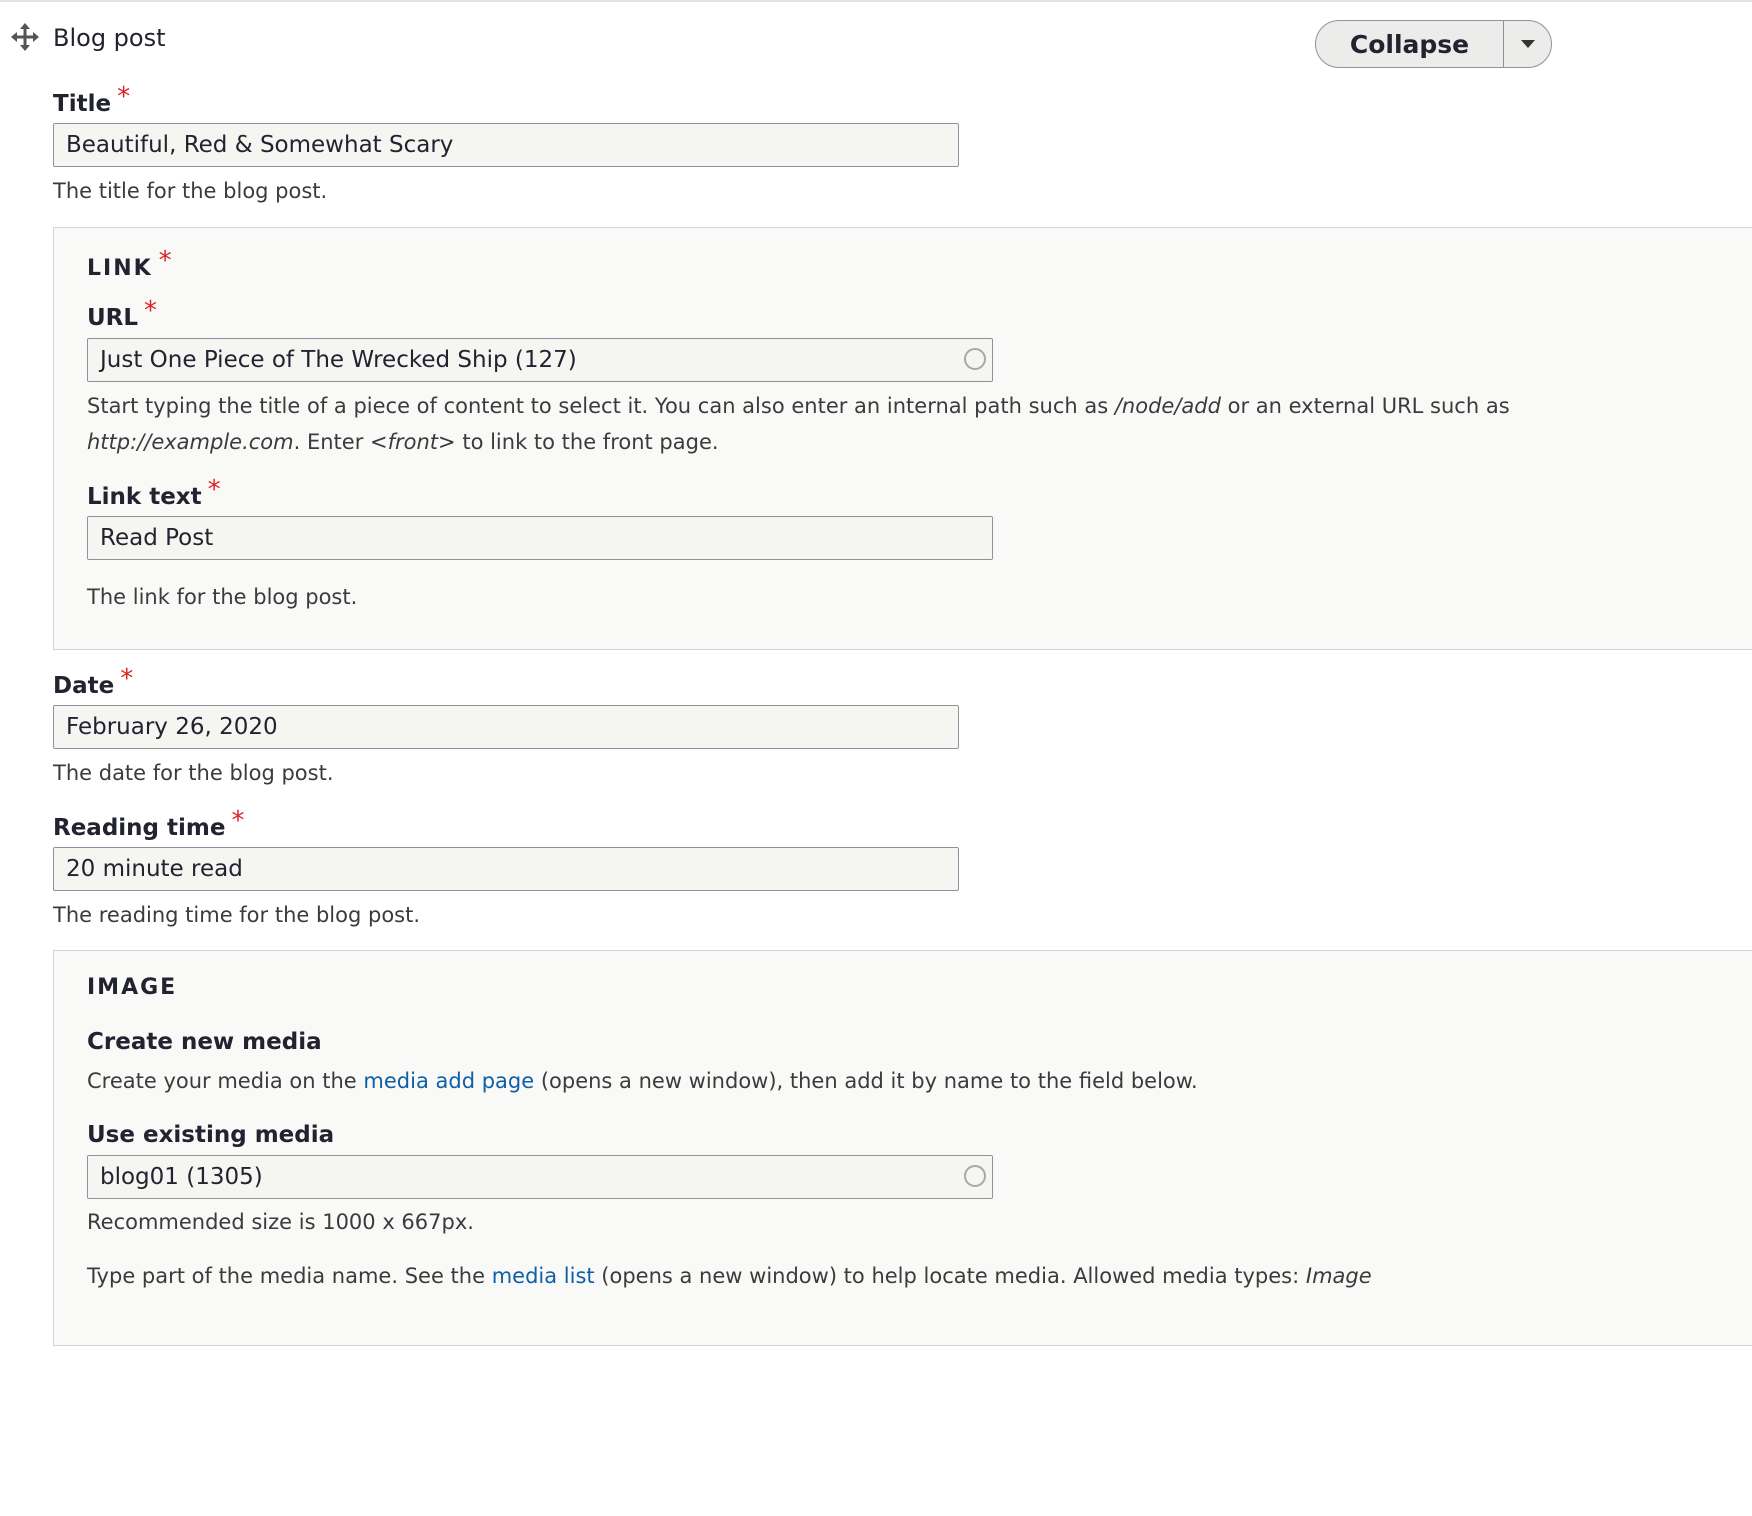  I want to click on url-desc-part: . Enter, so click(332, 442).